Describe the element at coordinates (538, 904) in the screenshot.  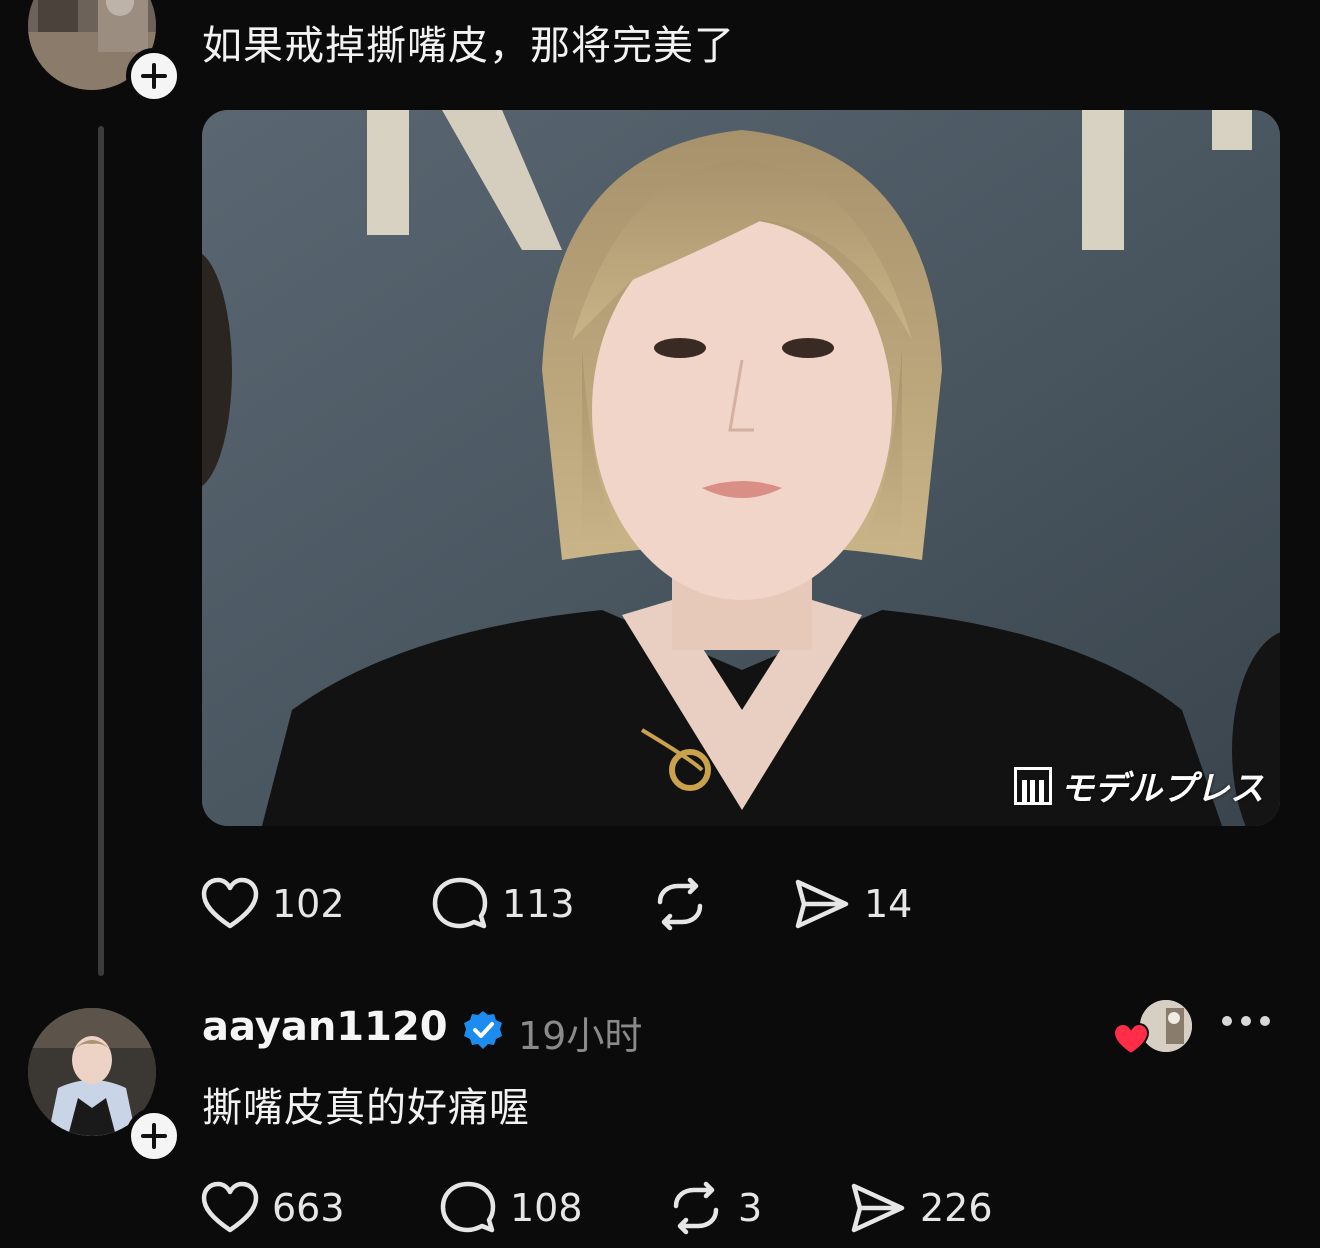
I see `reply-count: 113` at that location.